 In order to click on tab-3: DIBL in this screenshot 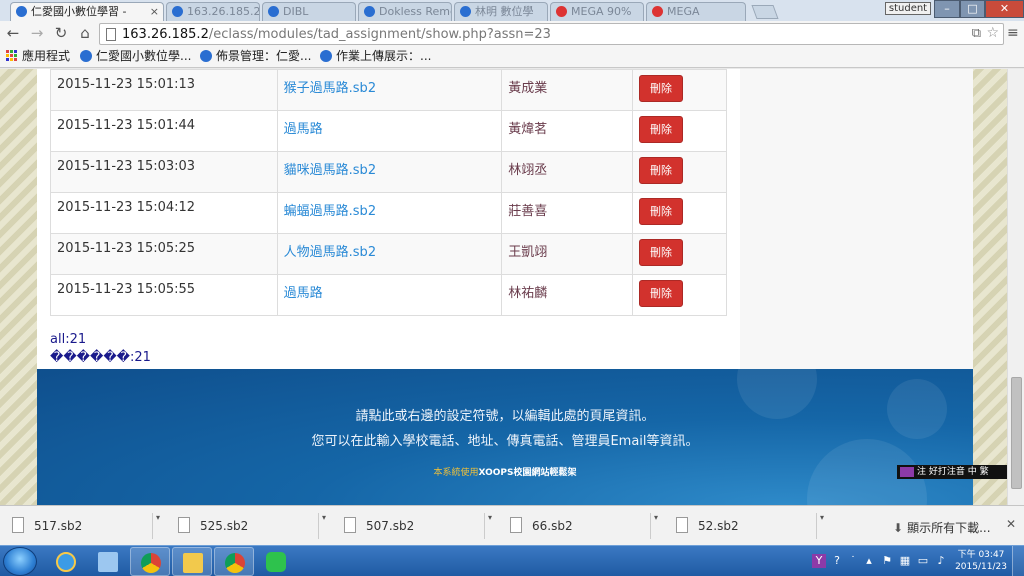, I will do `click(309, 11)`.